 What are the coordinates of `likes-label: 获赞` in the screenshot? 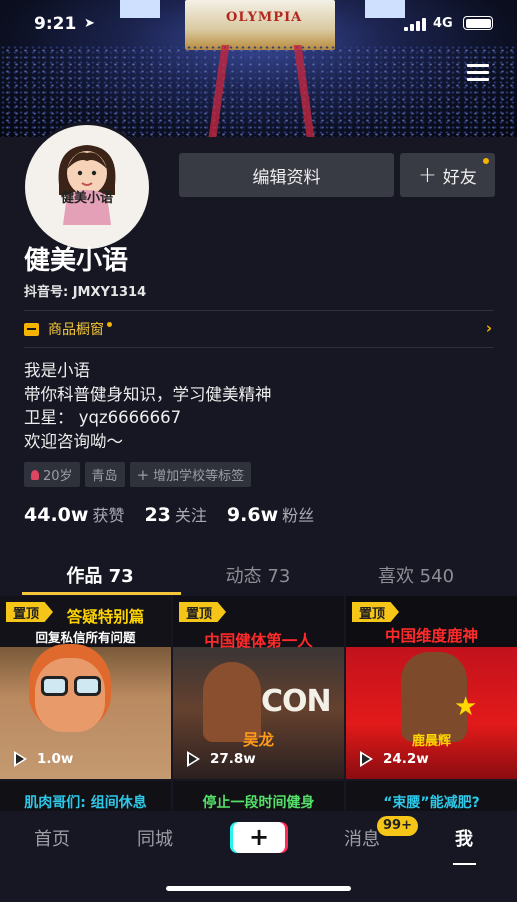 It's located at (108, 515).